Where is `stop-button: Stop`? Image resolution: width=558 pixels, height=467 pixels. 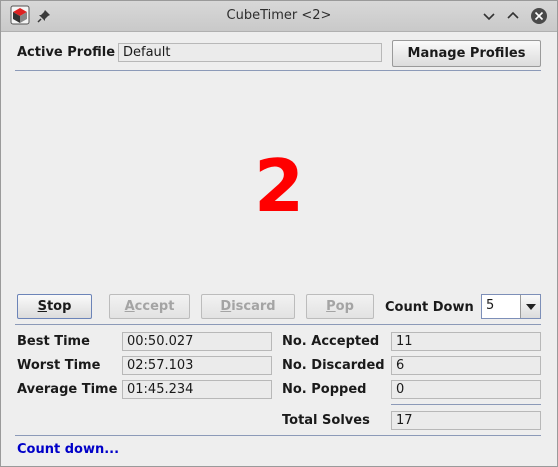 stop-button: Stop is located at coordinates (54, 306).